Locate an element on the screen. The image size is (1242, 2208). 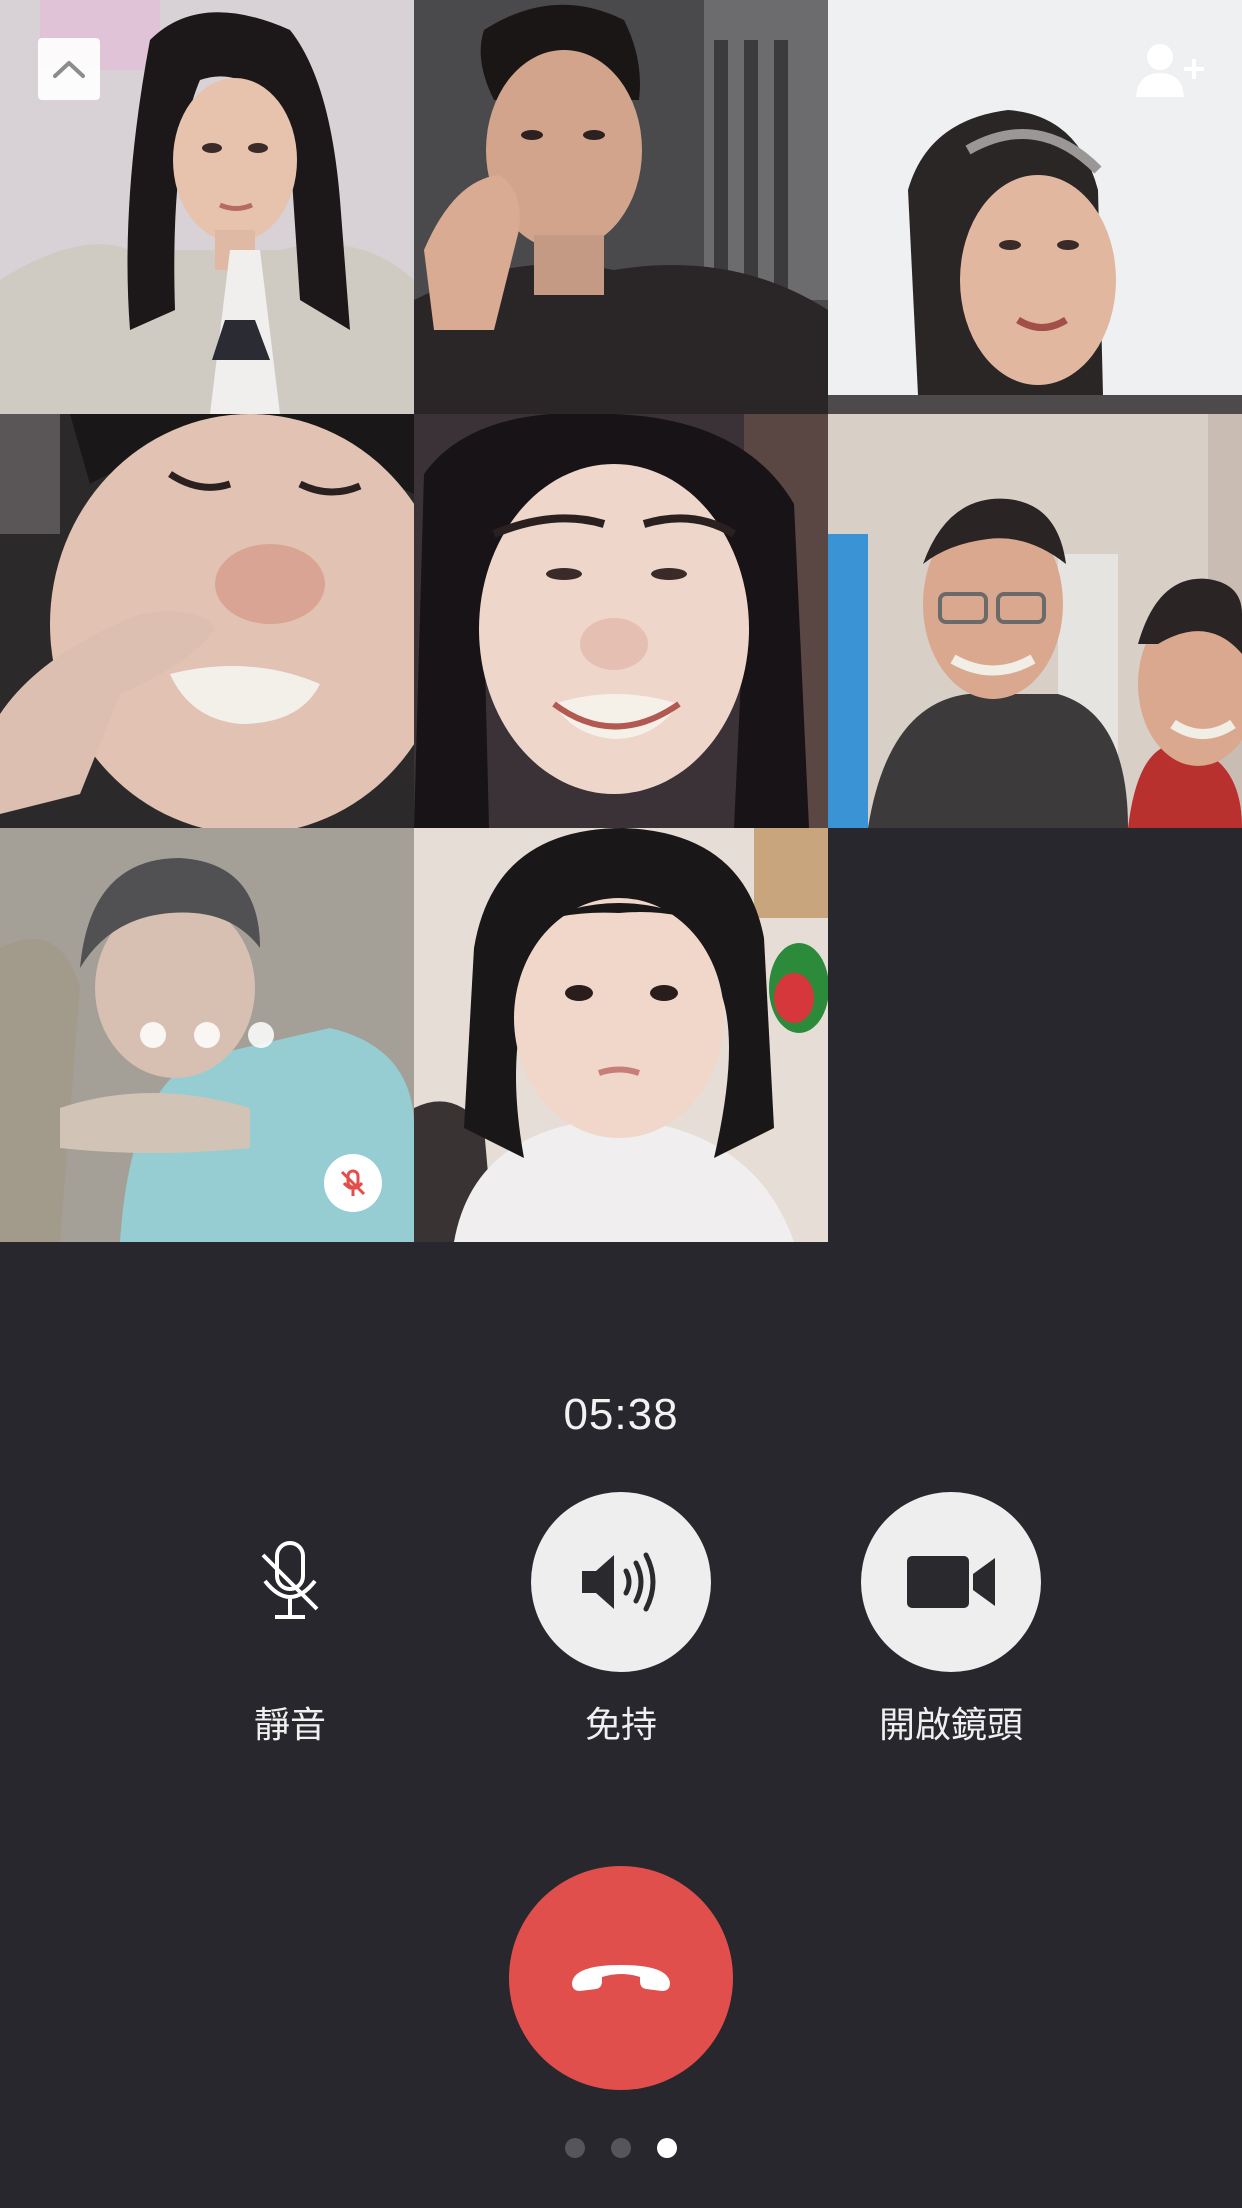
camera-button: 開啟鏡頭 is located at coordinates (951, 1620).